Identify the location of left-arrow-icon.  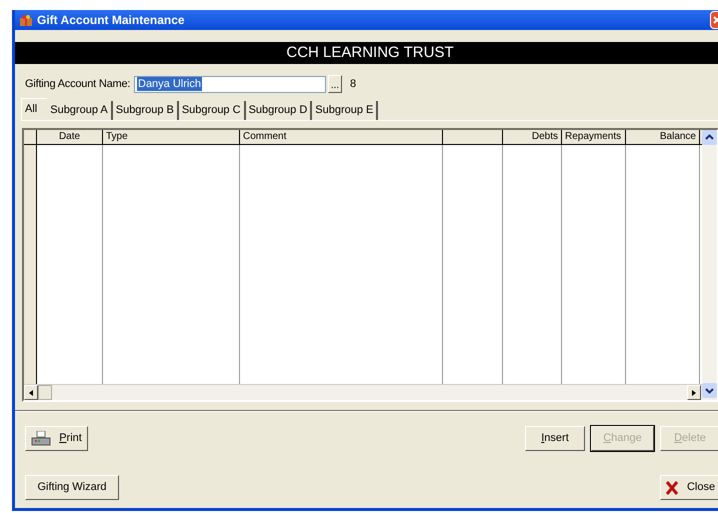
(31, 393).